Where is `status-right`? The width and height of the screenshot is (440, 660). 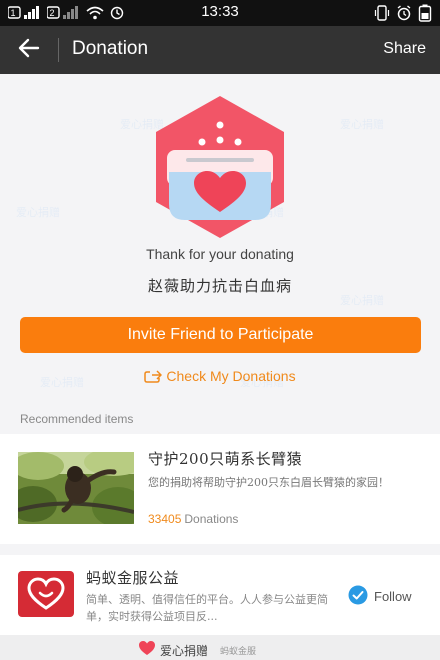
status-right is located at coordinates (403, 15).